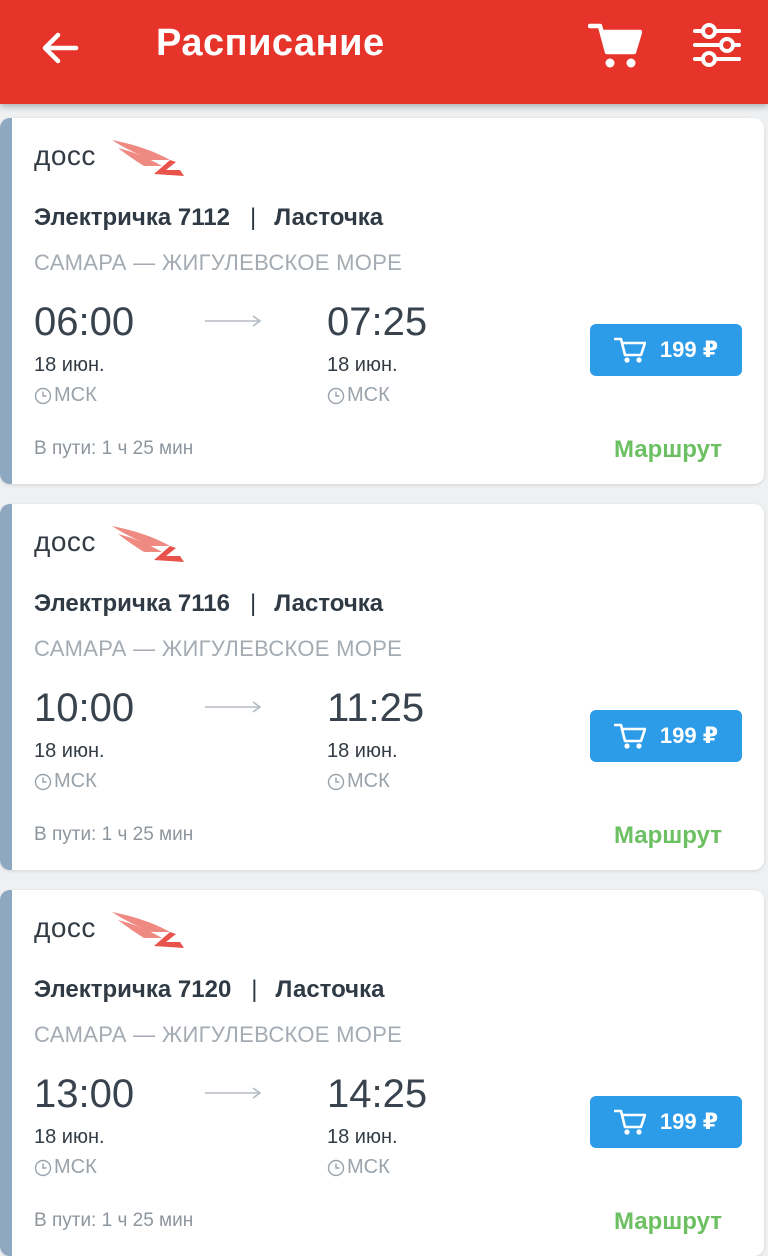 This screenshot has width=768, height=1256. I want to click on train-title: Электричка 7116 | Ласточка, so click(208, 604).